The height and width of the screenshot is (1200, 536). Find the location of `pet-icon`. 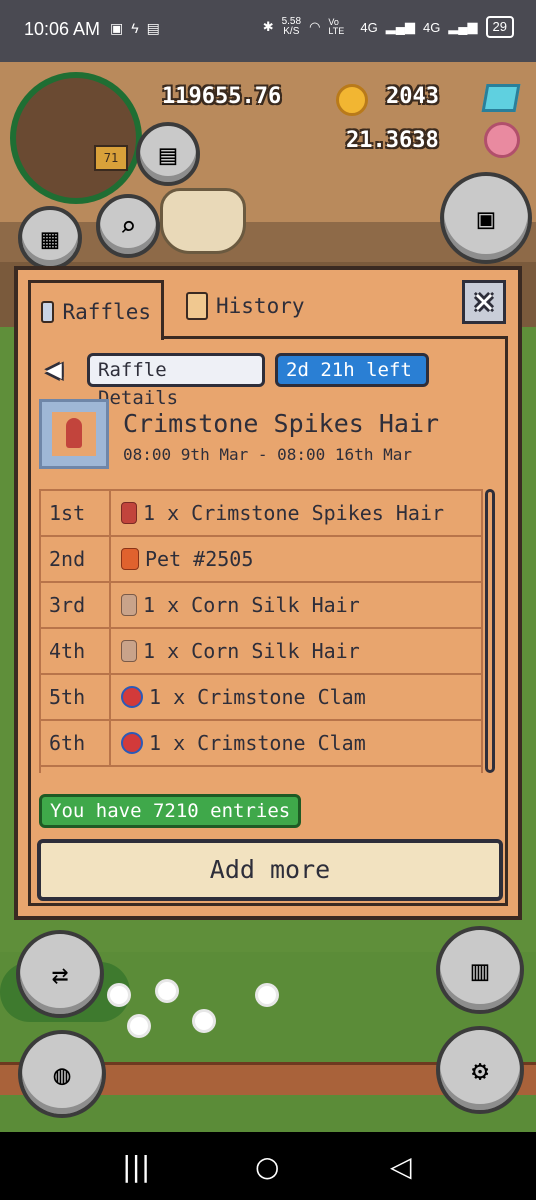

pet-icon is located at coordinates (130, 559).